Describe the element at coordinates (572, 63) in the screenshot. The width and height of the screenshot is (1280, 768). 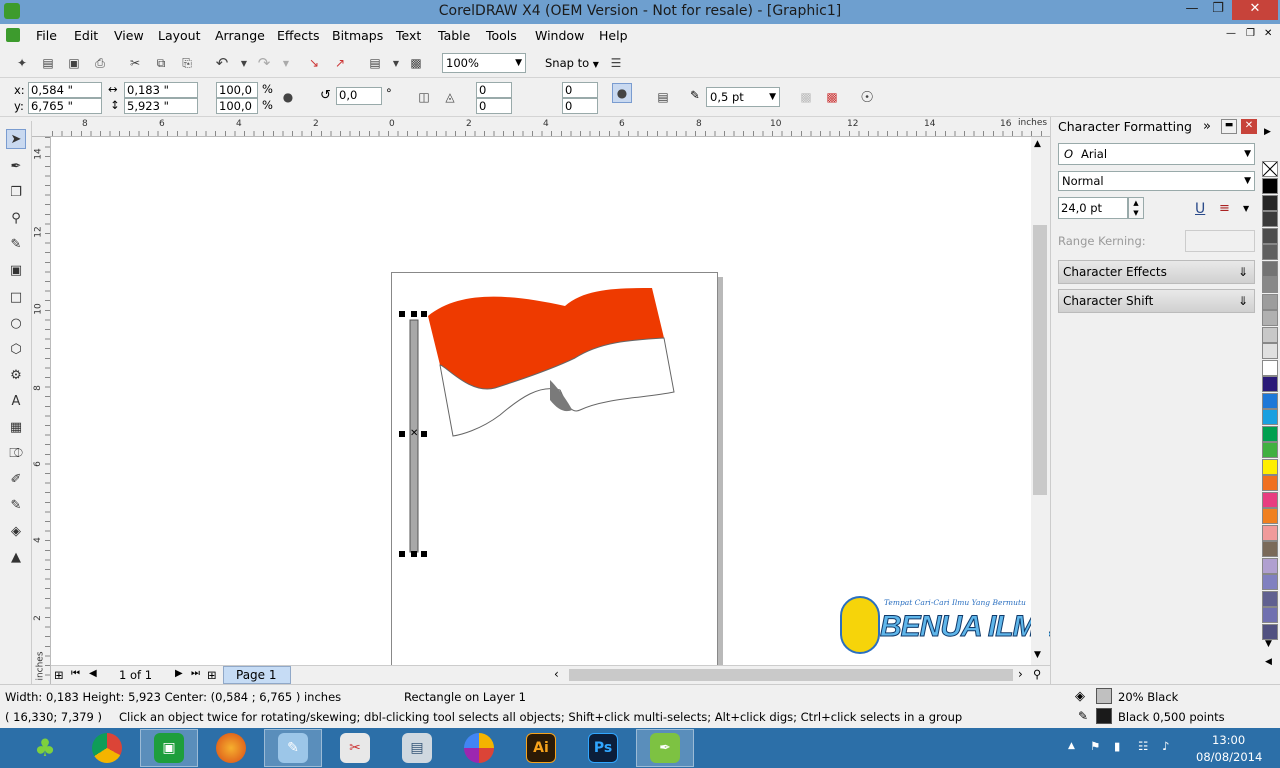
I see `snap-to-dropdown: Snap to ▼` at that location.